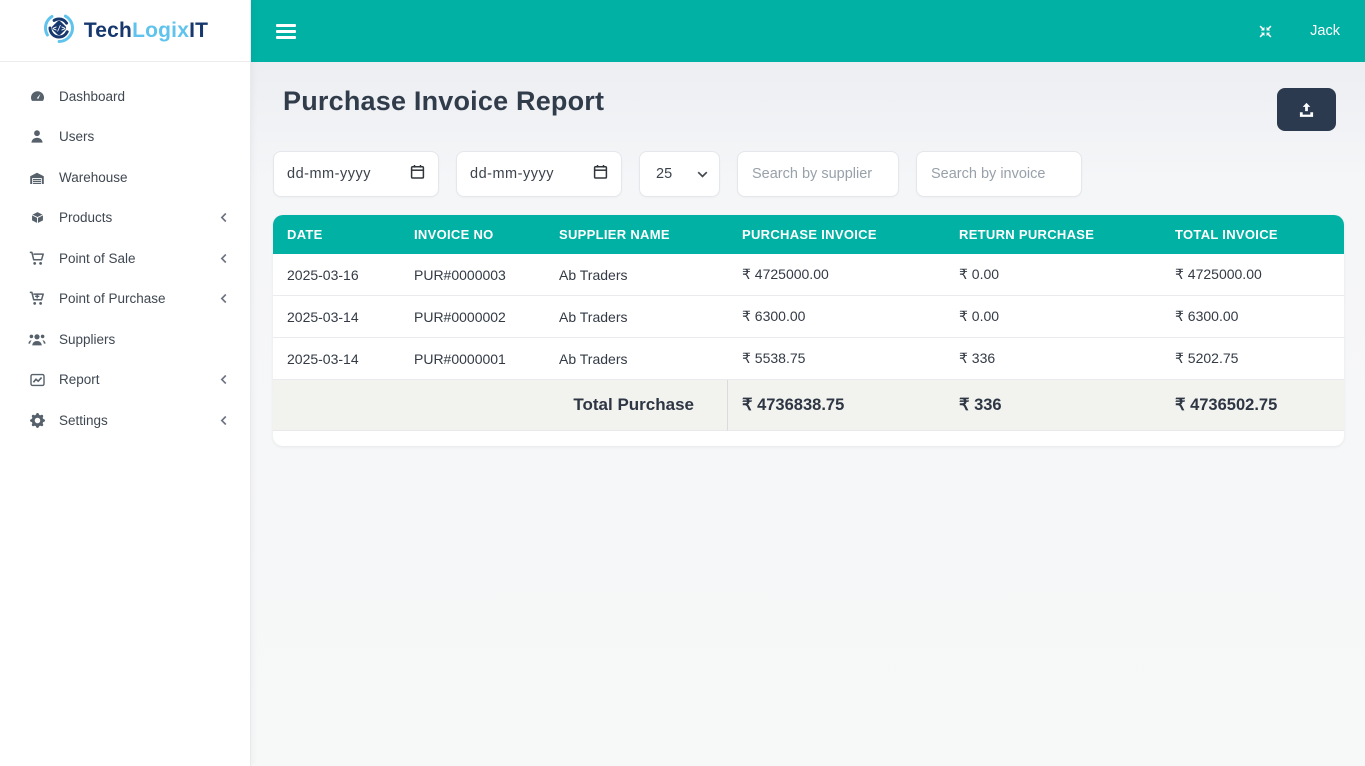  Describe the element at coordinates (77, 137) in the screenshot. I see `sidebar-item-label: Users` at that location.